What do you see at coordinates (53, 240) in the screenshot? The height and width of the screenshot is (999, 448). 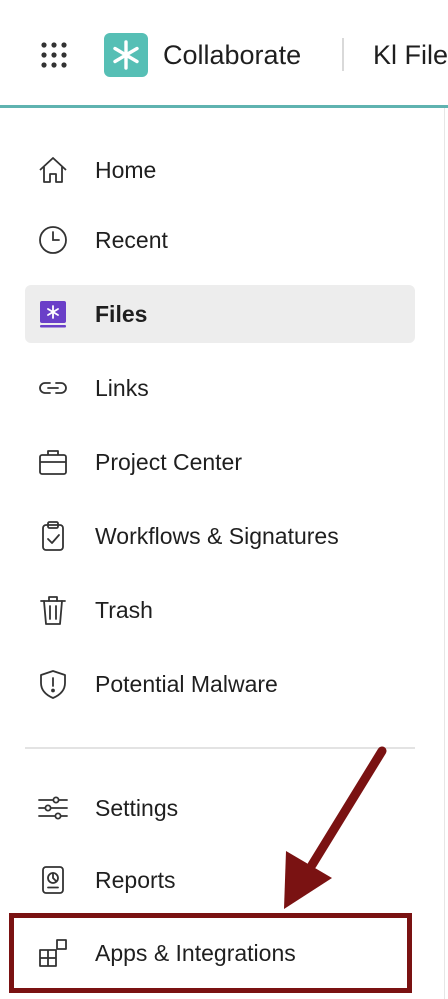 I see `clock-icon` at bounding box center [53, 240].